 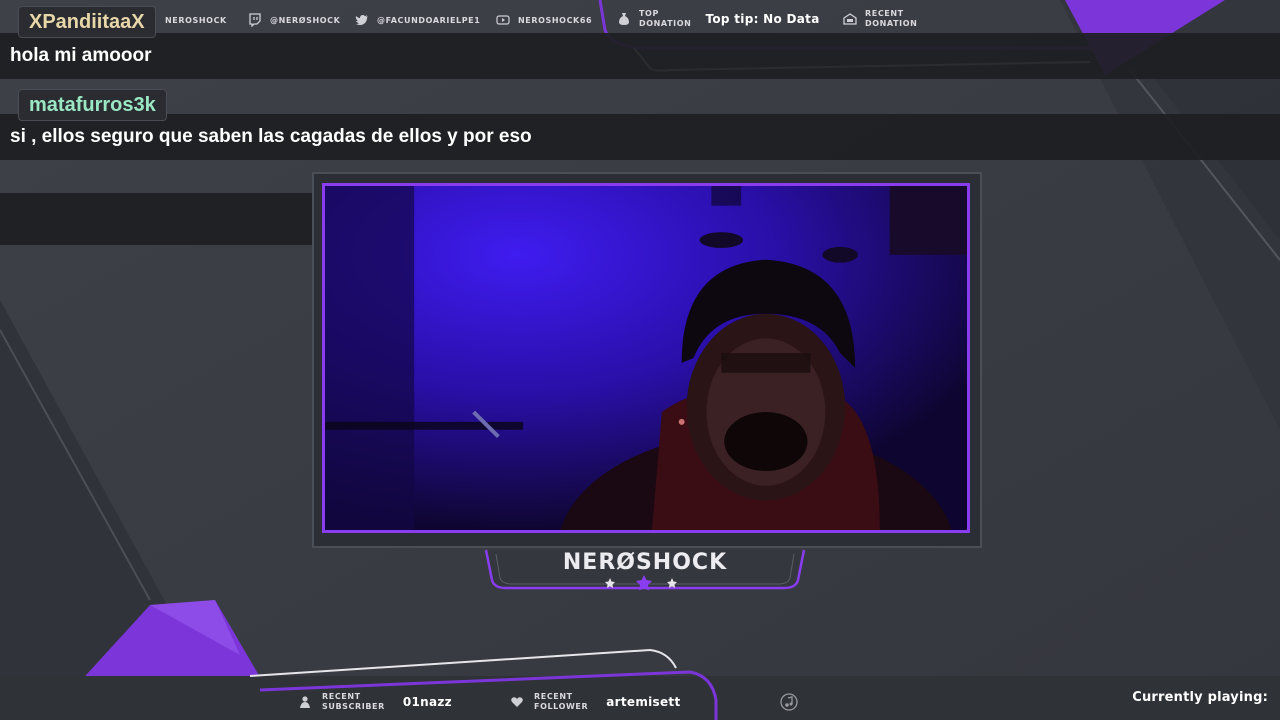 What do you see at coordinates (362, 20) in the screenshot?
I see `twitter-icon` at bounding box center [362, 20].